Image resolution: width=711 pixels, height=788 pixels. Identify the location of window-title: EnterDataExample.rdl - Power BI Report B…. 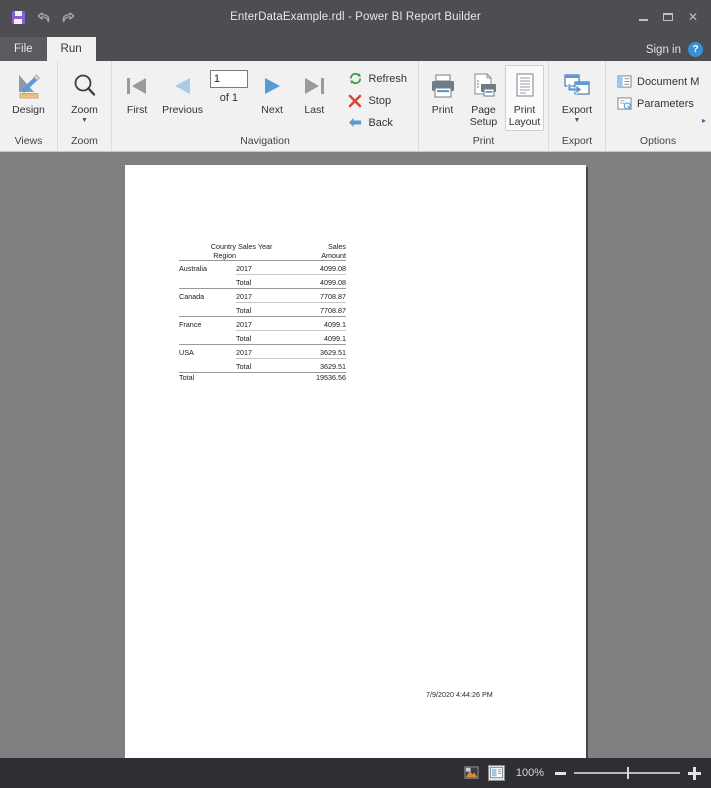
(355, 17).